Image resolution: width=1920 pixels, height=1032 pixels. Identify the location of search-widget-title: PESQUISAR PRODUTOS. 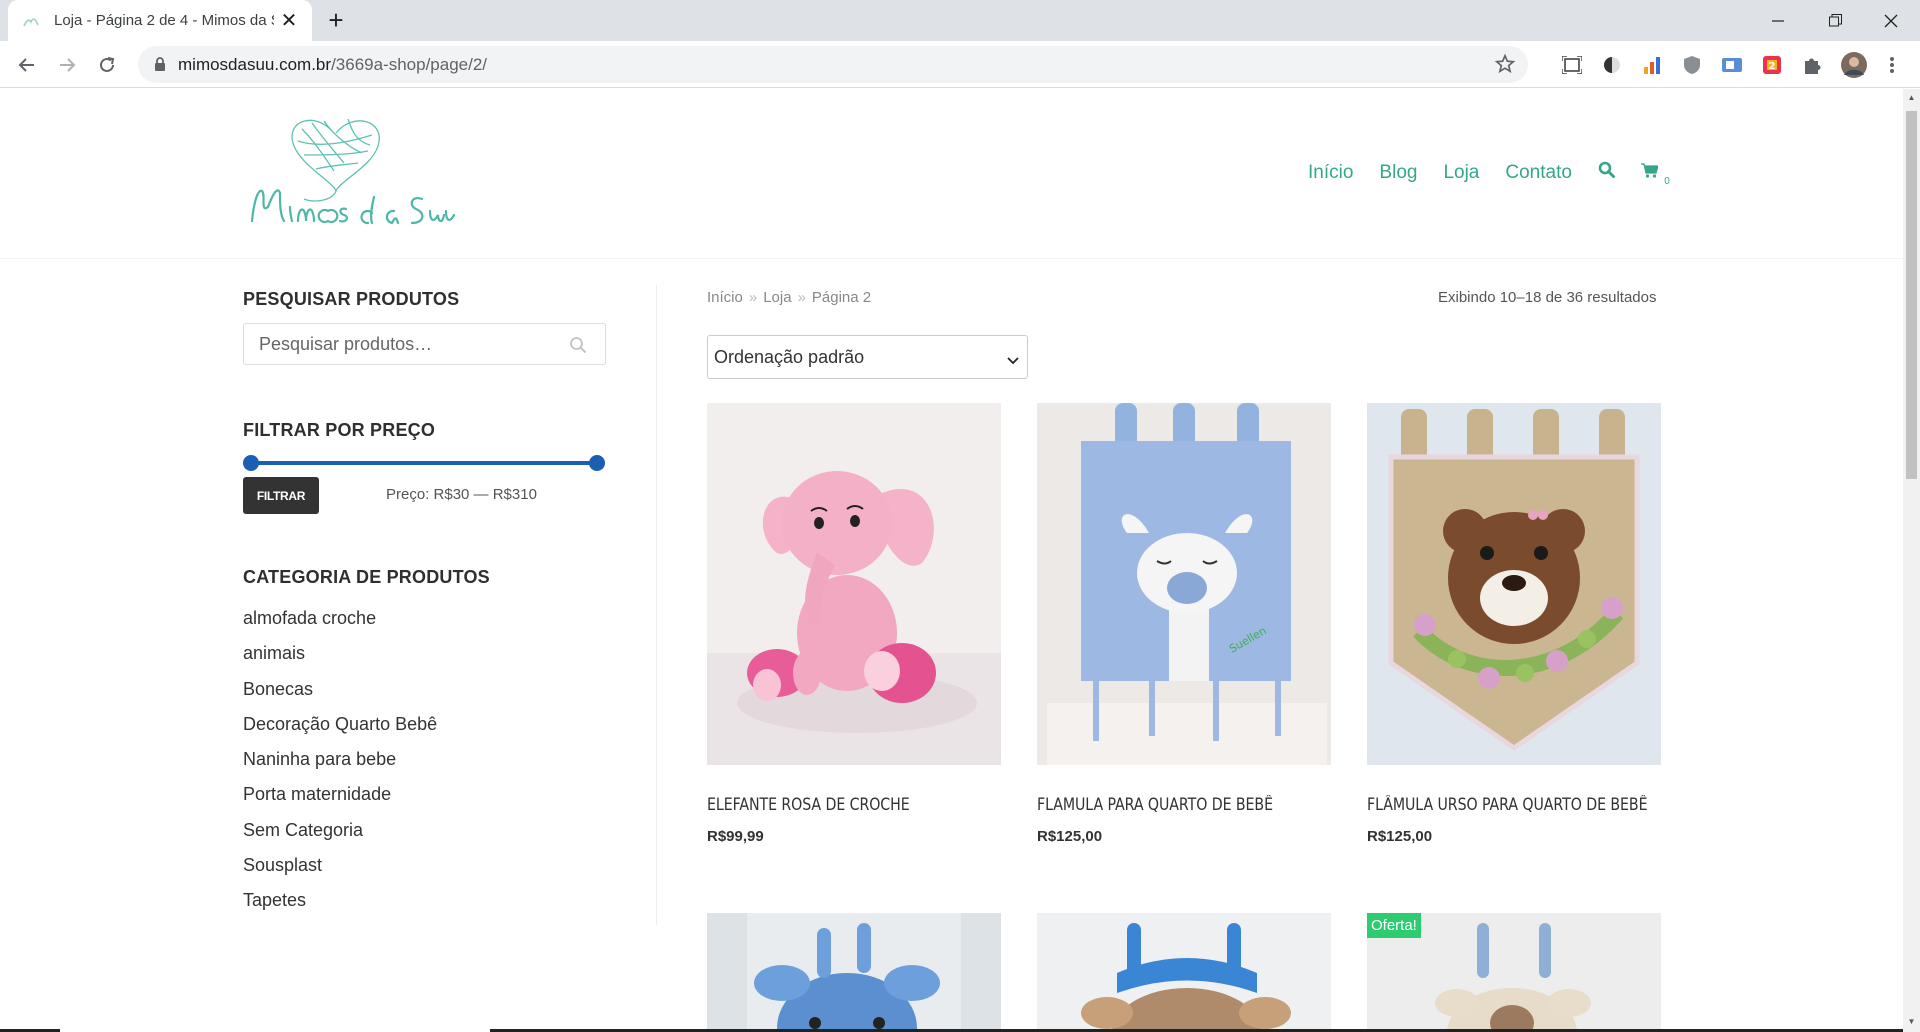
(351, 299).